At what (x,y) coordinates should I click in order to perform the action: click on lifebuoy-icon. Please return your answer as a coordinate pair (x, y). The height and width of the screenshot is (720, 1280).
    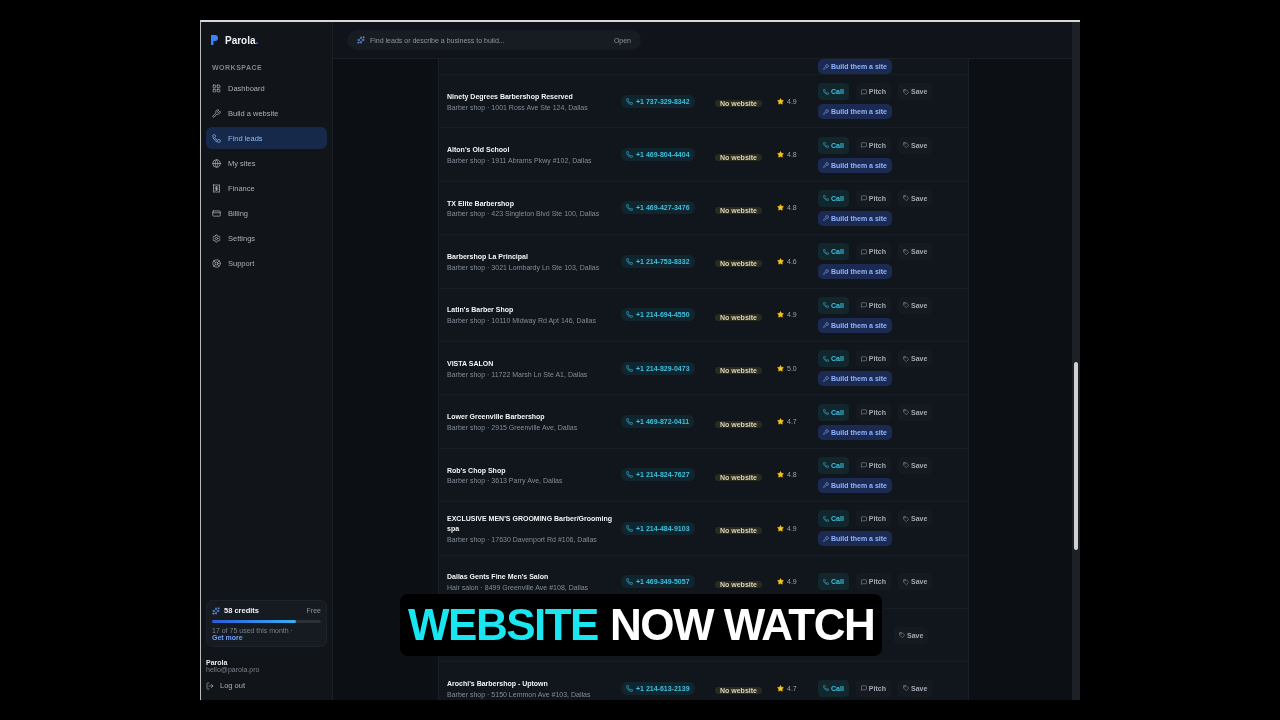
    Looking at the image, I should click on (216, 263).